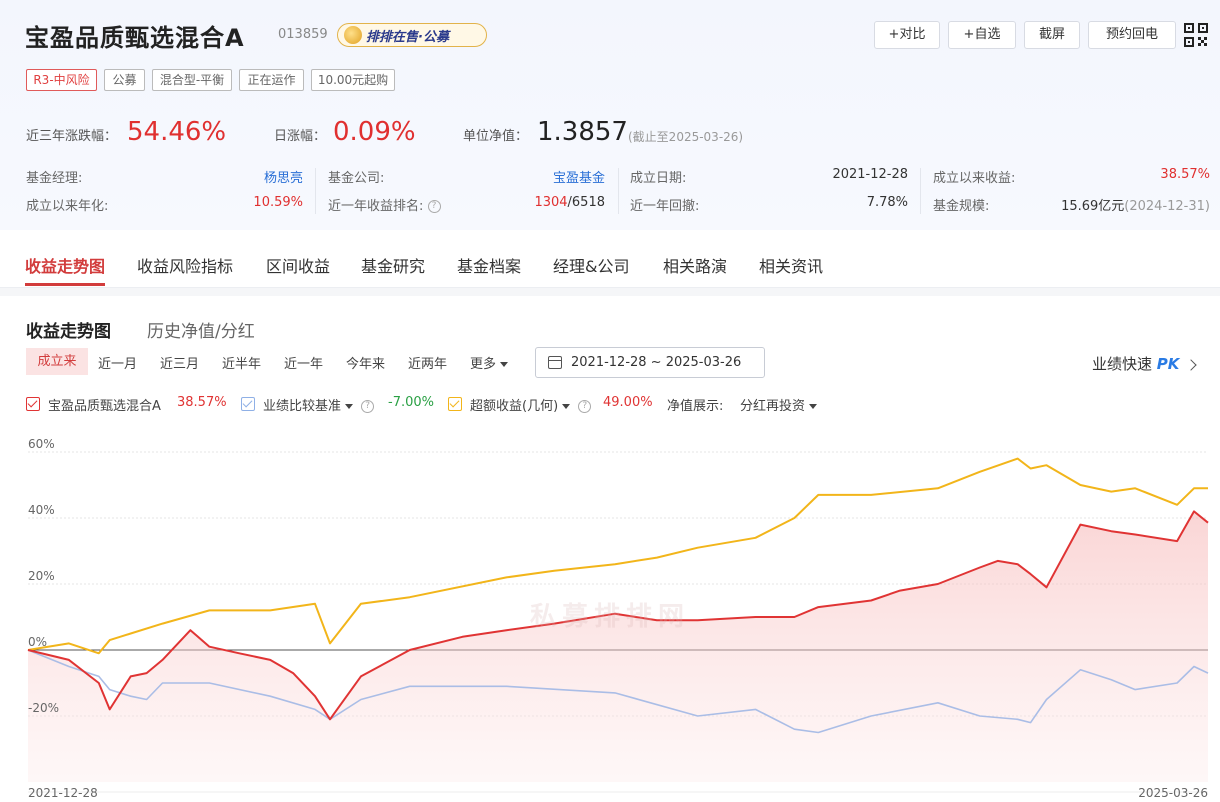 This screenshot has width=1220, height=802. What do you see at coordinates (1185, 174) in the screenshot?
I see `since-value: 38.57%` at bounding box center [1185, 174].